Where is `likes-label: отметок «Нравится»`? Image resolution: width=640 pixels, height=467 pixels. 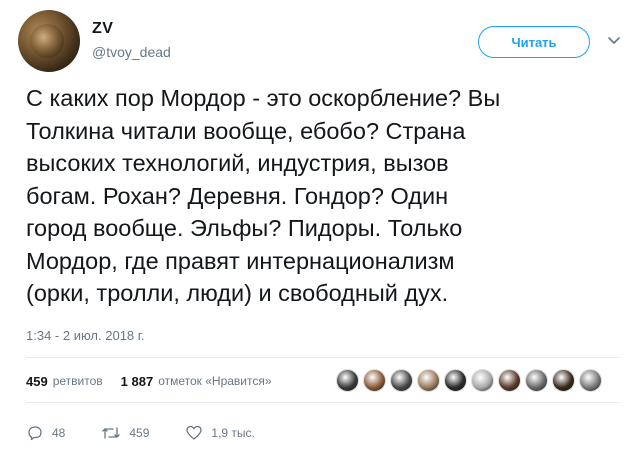
likes-label: отметок «Нравится» is located at coordinates (214, 381).